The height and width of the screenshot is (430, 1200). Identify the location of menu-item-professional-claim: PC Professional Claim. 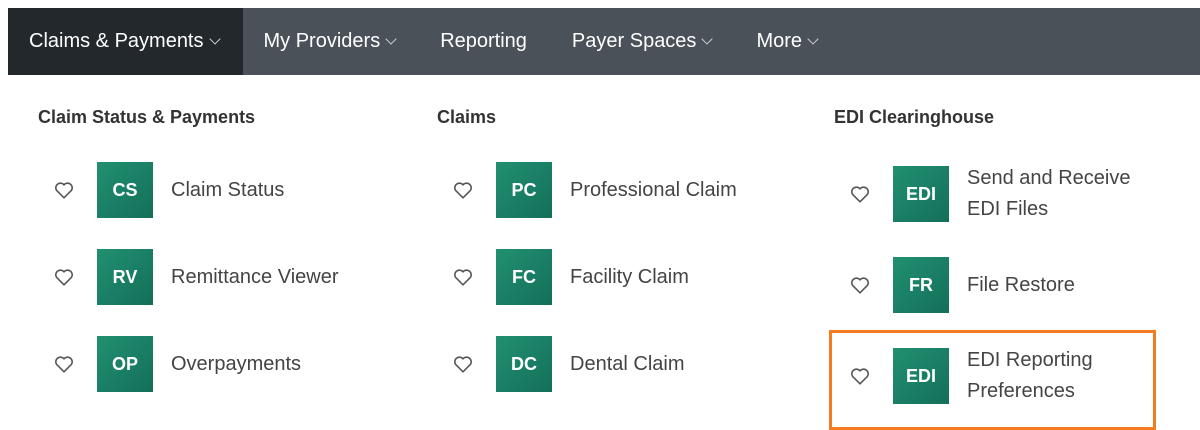
(594, 190).